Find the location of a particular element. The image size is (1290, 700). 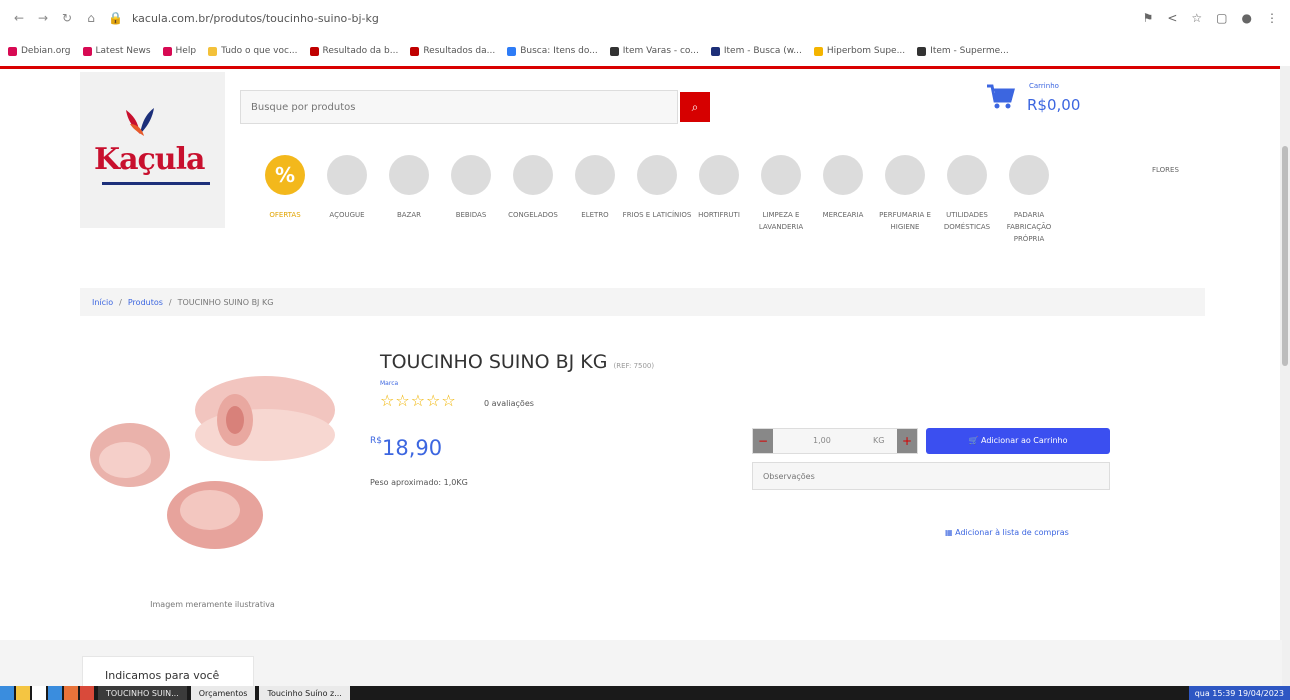

category-label: PADARIA FABRICAÇÃO PRÓPRIA is located at coordinates (1029, 227).